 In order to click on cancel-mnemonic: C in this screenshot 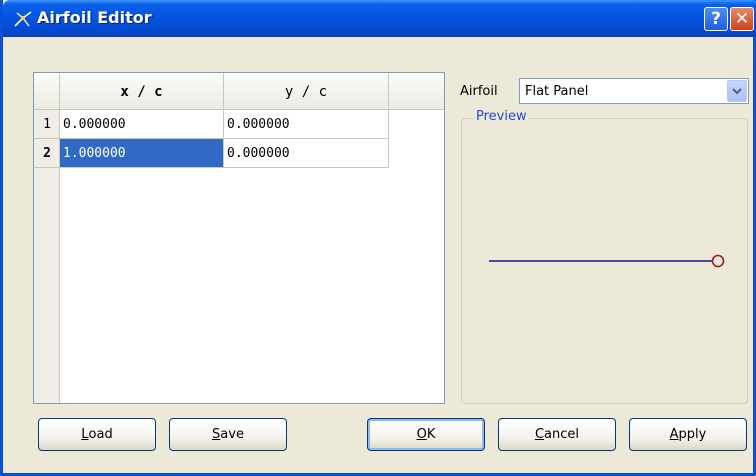, I will do `click(539, 434)`.